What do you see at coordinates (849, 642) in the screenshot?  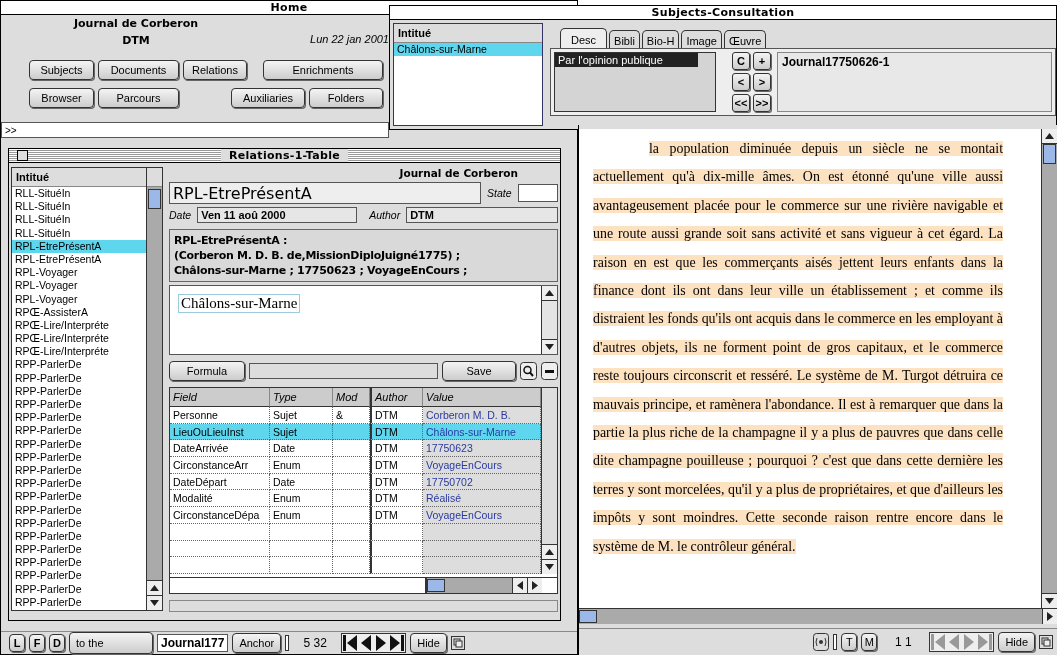 I see `tool-button: T` at bounding box center [849, 642].